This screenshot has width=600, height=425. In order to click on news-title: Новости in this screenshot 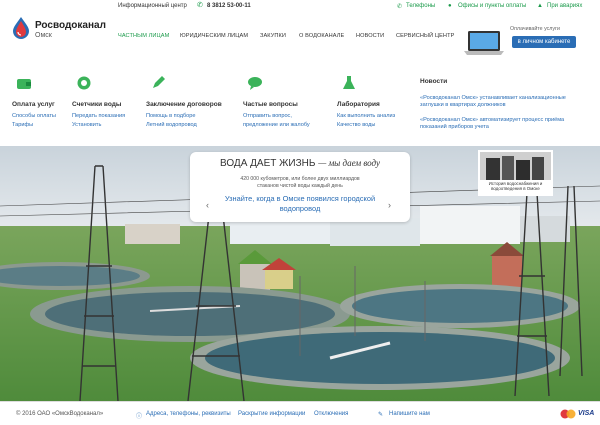, I will do `click(434, 81)`.